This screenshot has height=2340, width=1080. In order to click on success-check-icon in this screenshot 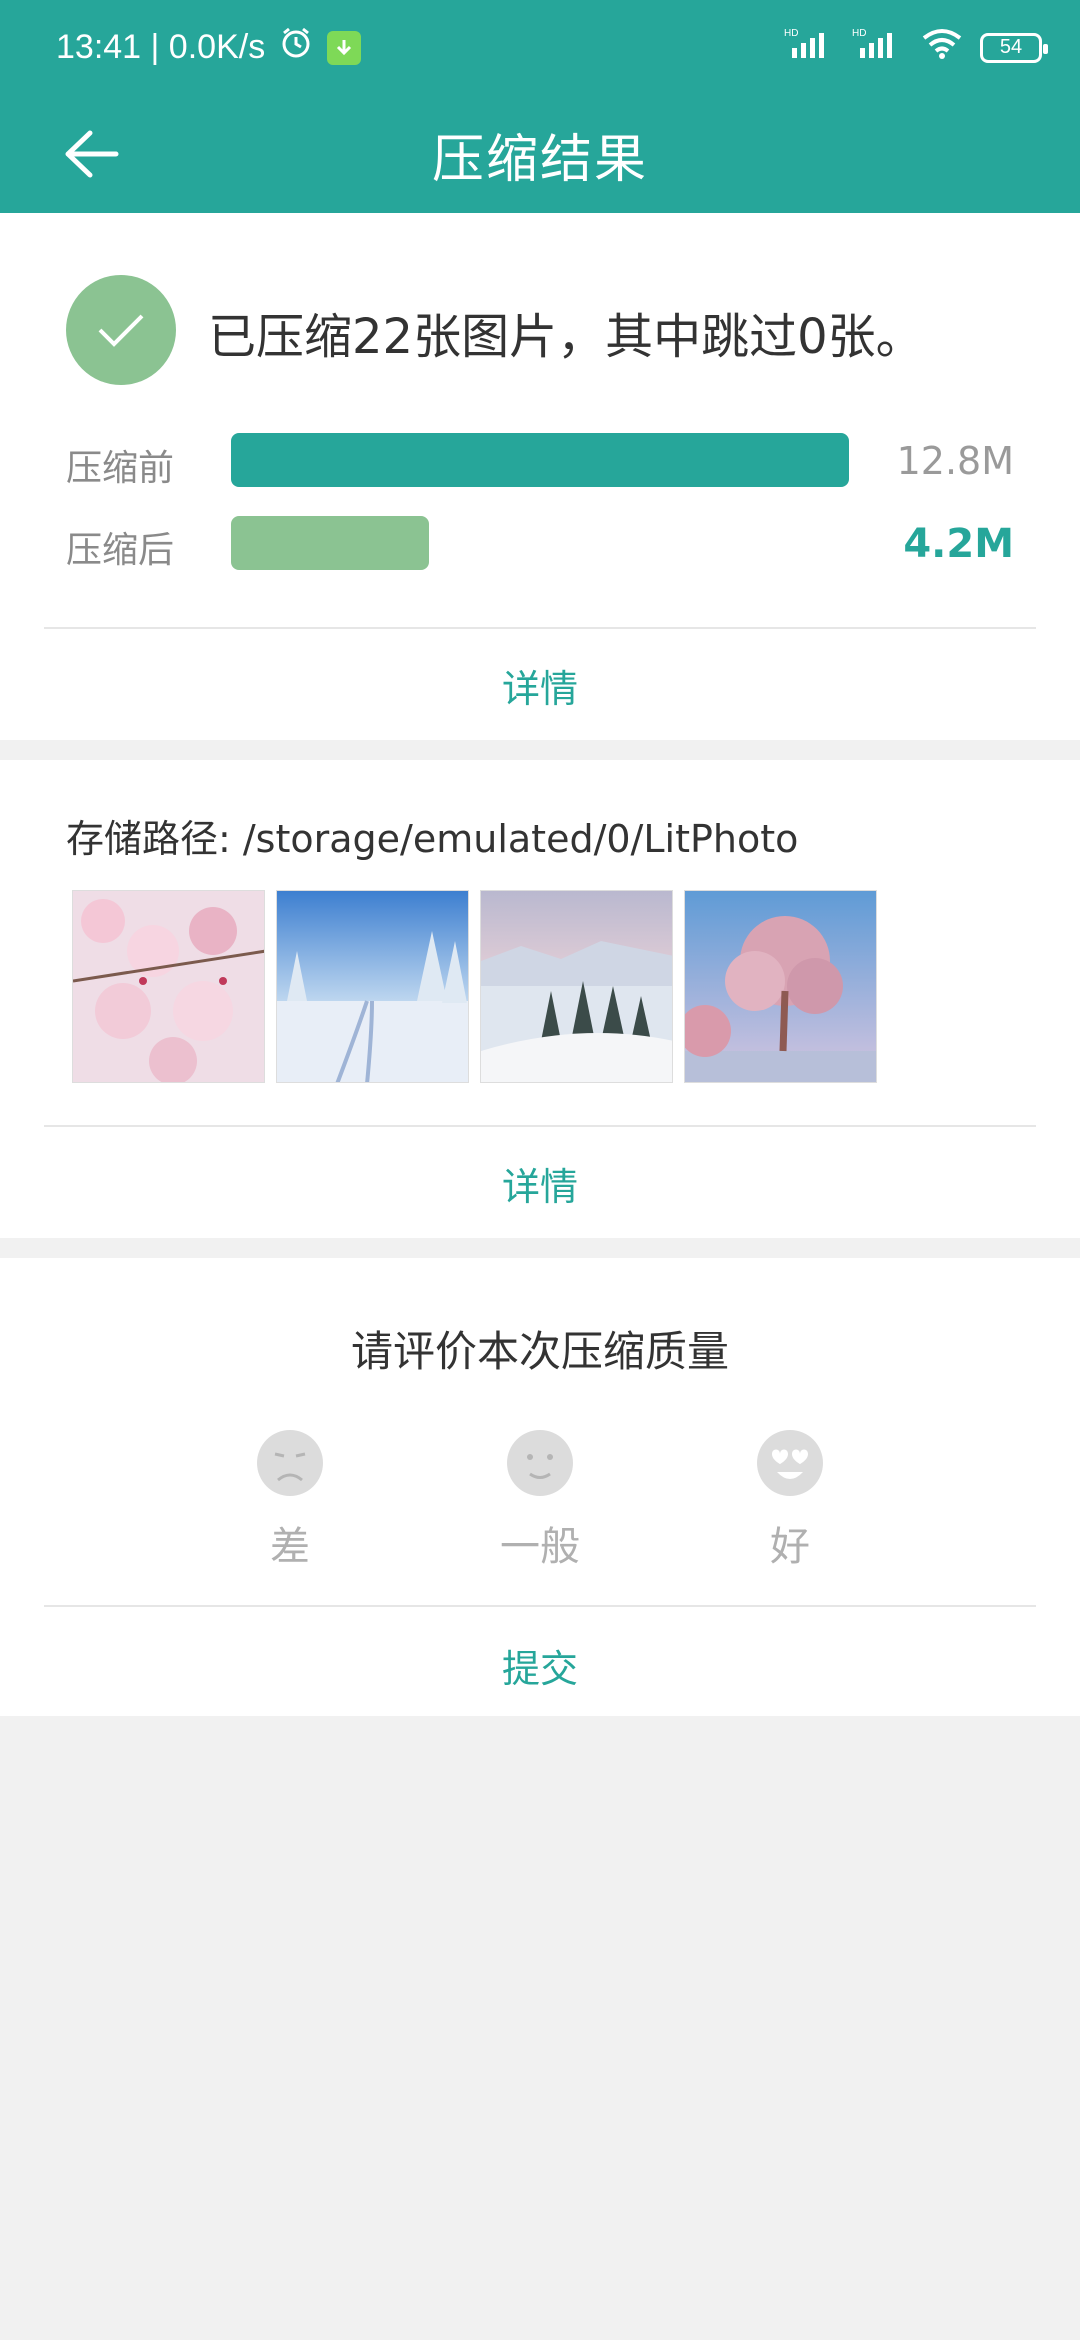, I will do `click(121, 330)`.